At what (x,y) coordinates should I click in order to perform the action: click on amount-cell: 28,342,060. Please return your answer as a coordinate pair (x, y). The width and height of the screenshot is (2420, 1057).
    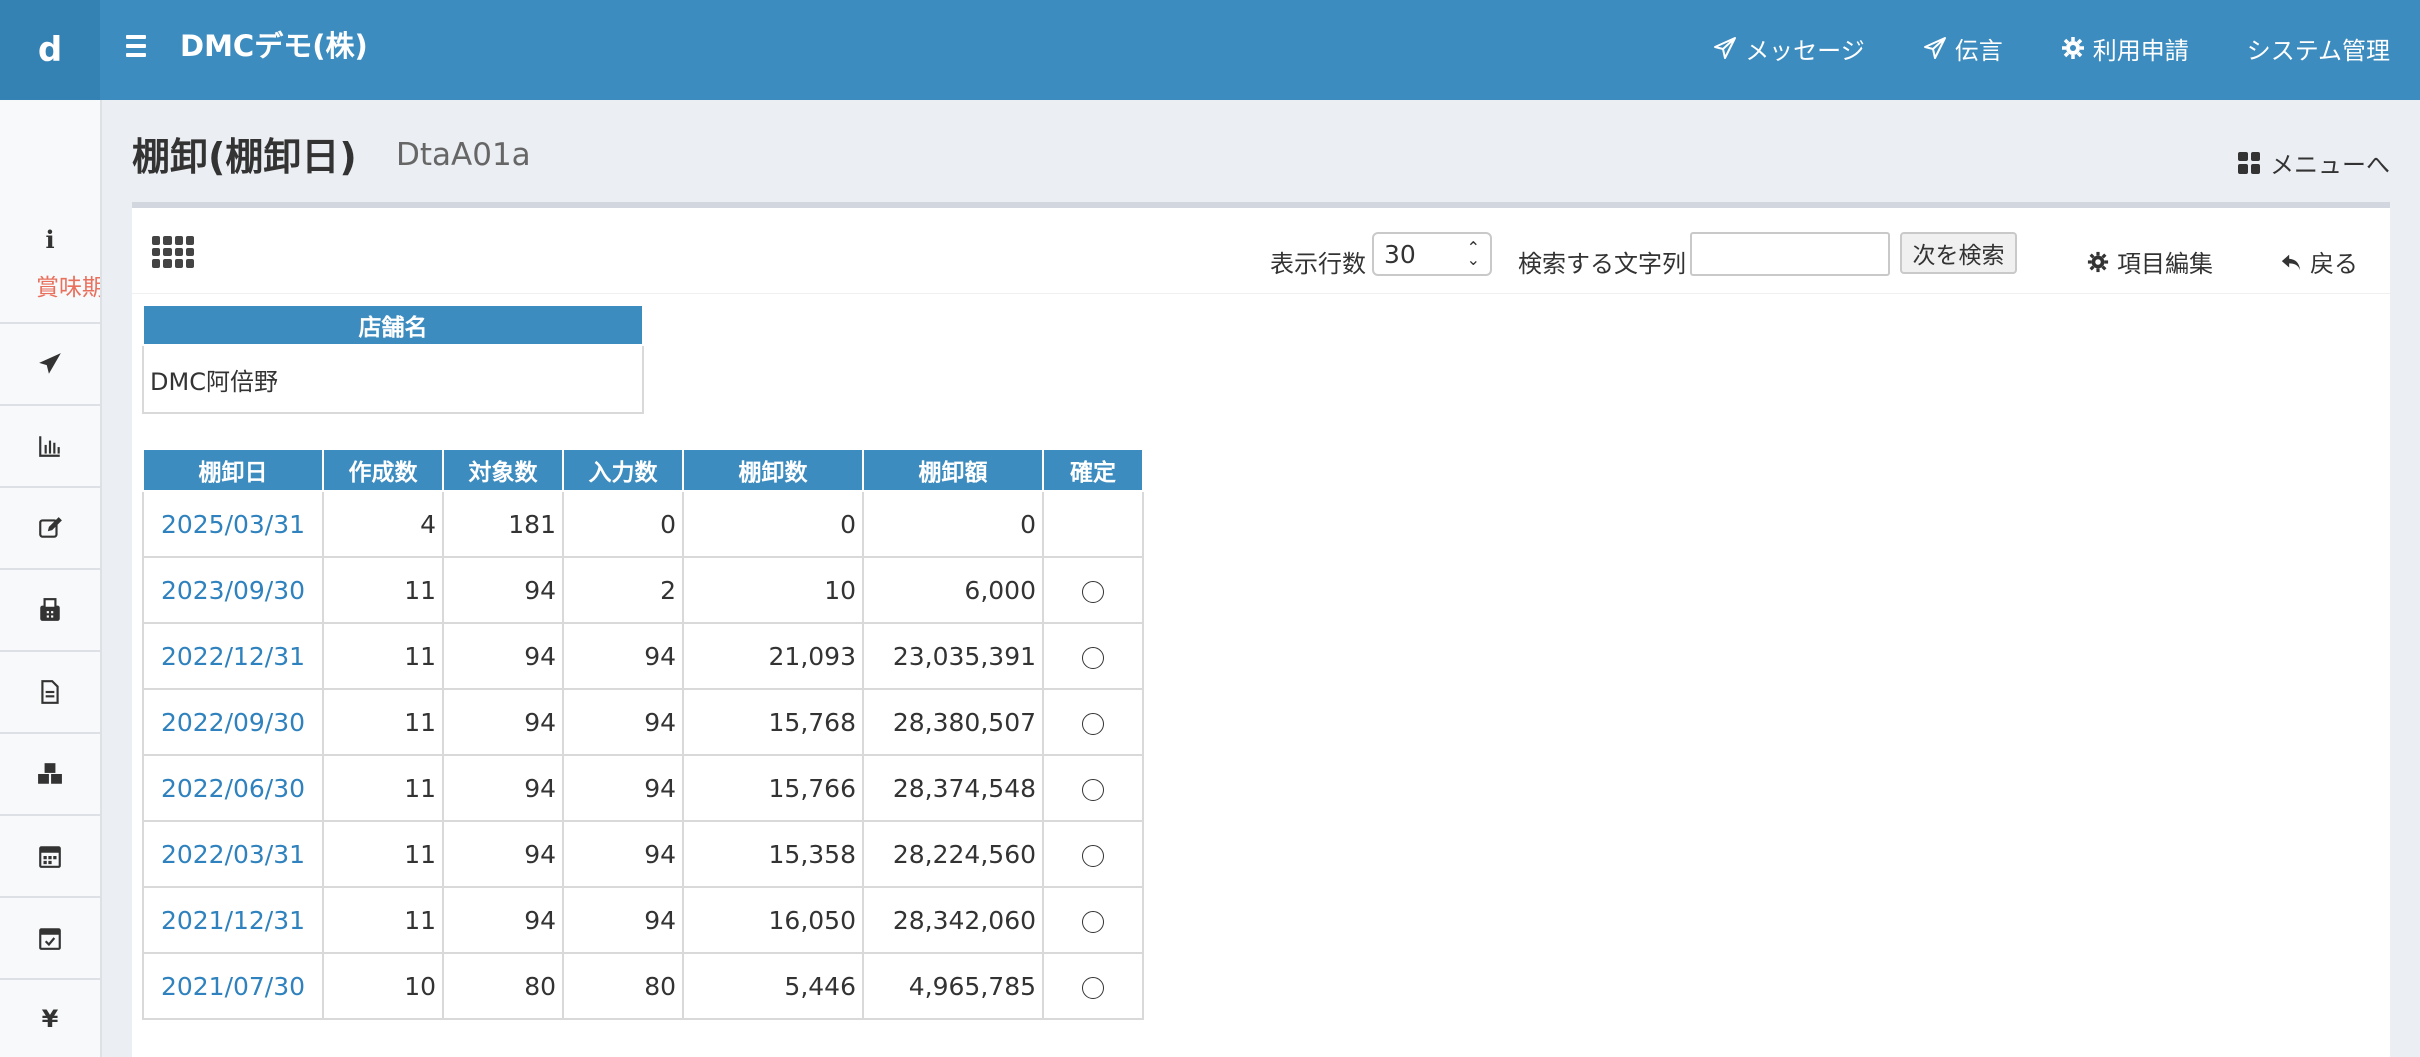
    Looking at the image, I should click on (953, 920).